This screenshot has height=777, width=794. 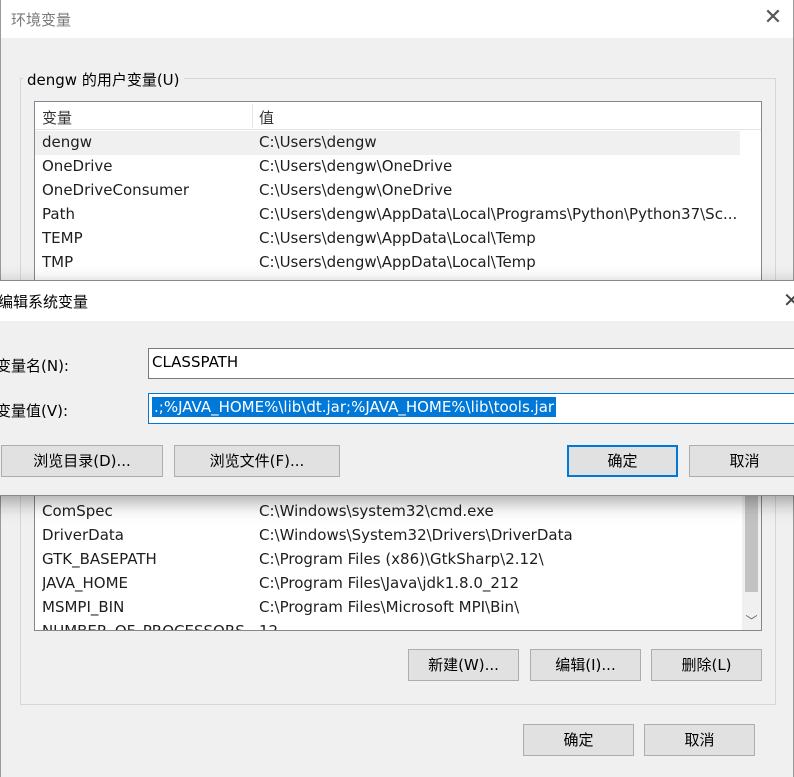 I want to click on var-name: Path, so click(x=58, y=214).